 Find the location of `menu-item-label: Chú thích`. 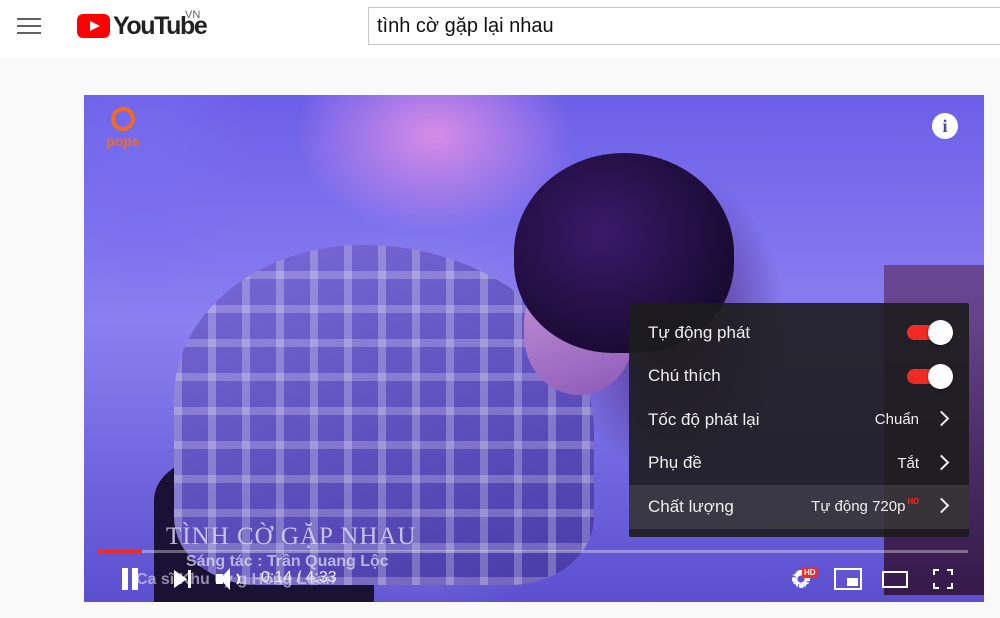

menu-item-label: Chú thích is located at coordinates (684, 376).